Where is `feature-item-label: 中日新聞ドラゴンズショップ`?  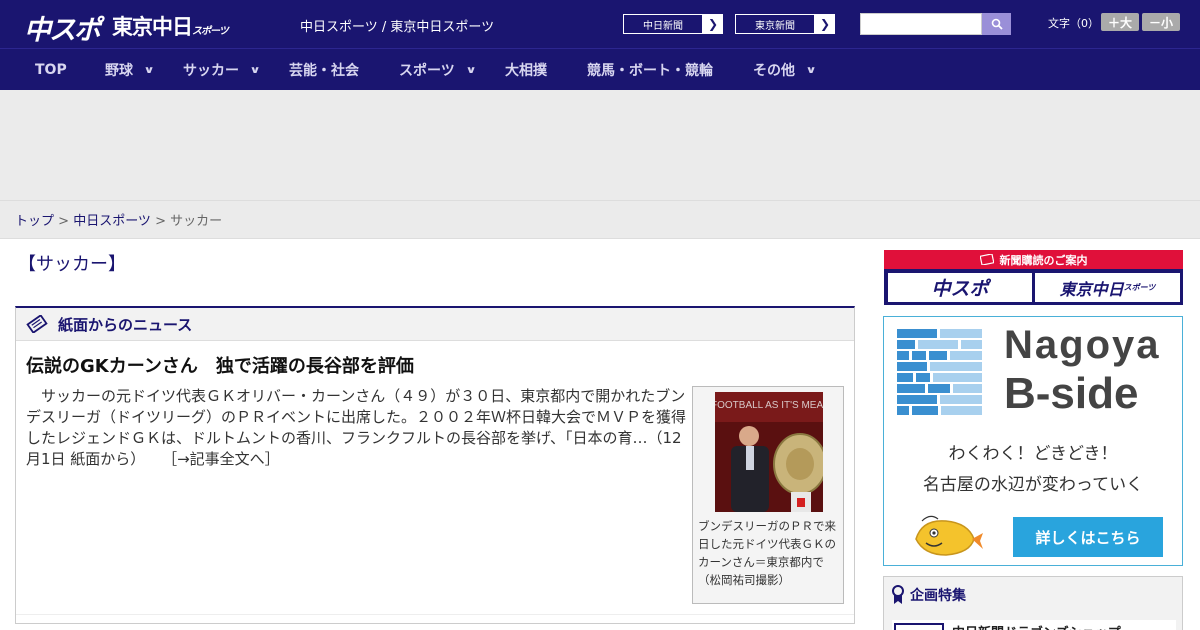 feature-item-label: 中日新聞ドラゴンズショップ is located at coordinates (1036, 626).